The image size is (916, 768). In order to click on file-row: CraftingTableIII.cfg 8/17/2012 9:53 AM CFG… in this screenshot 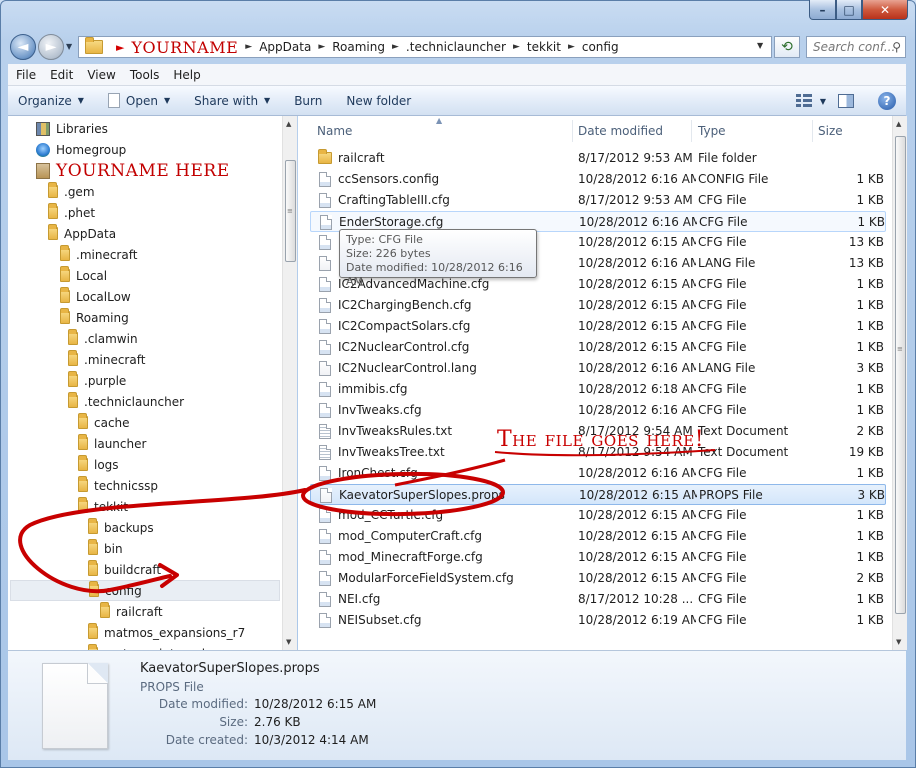, I will do `click(598, 200)`.